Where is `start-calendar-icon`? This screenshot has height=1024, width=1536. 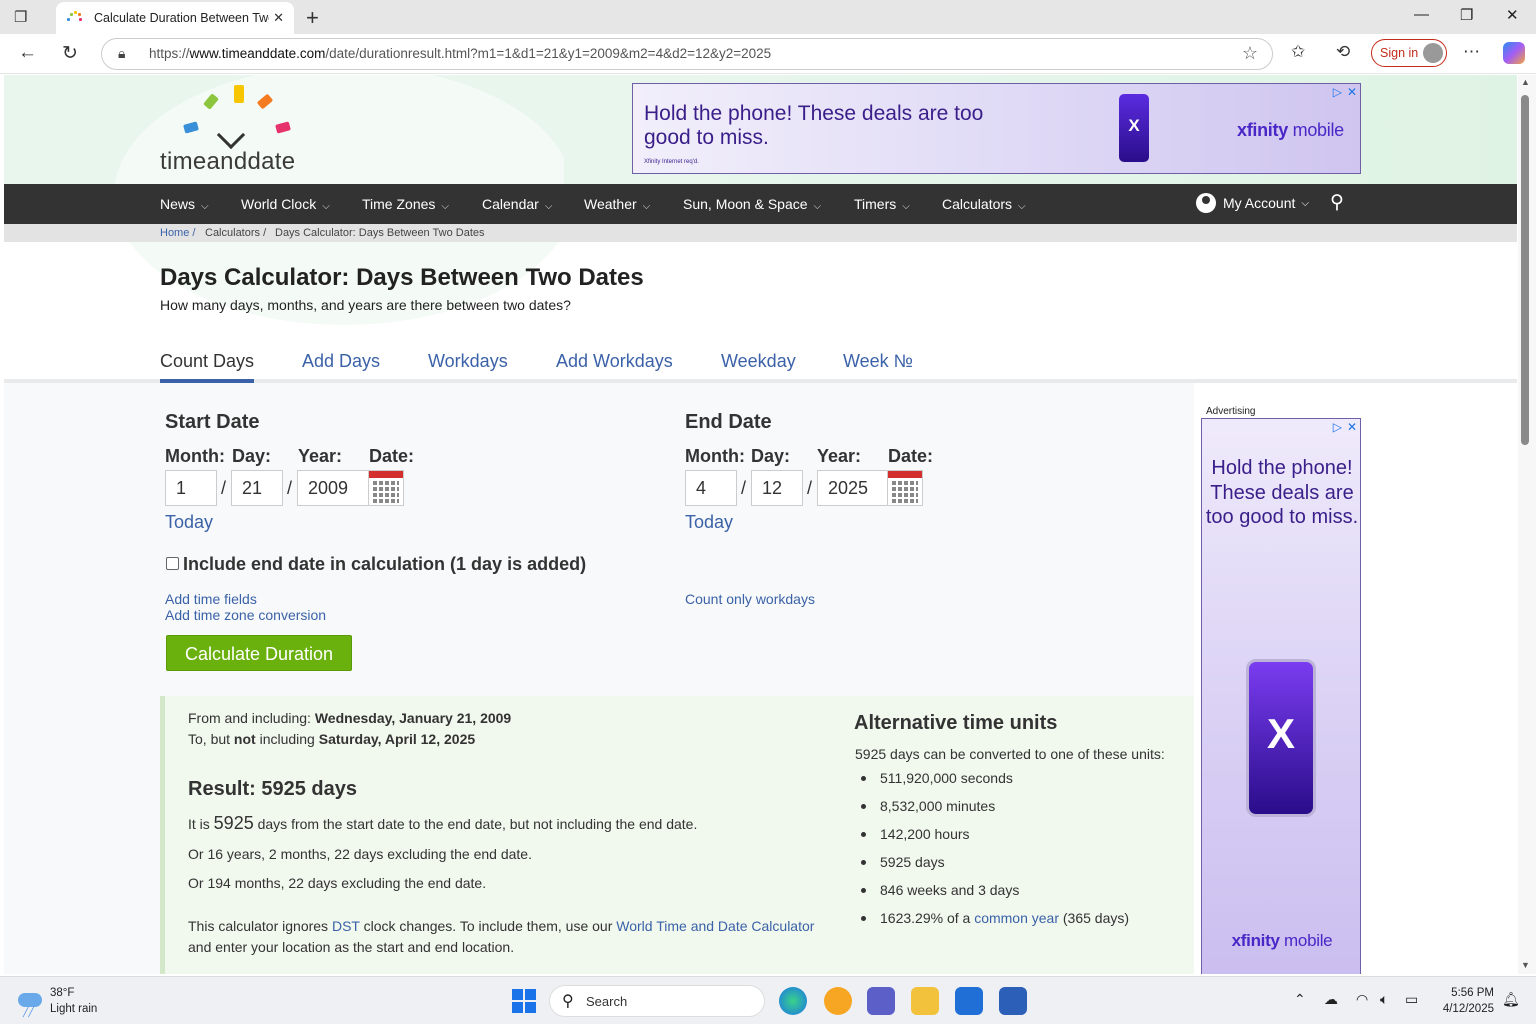
start-calendar-icon is located at coordinates (386, 488).